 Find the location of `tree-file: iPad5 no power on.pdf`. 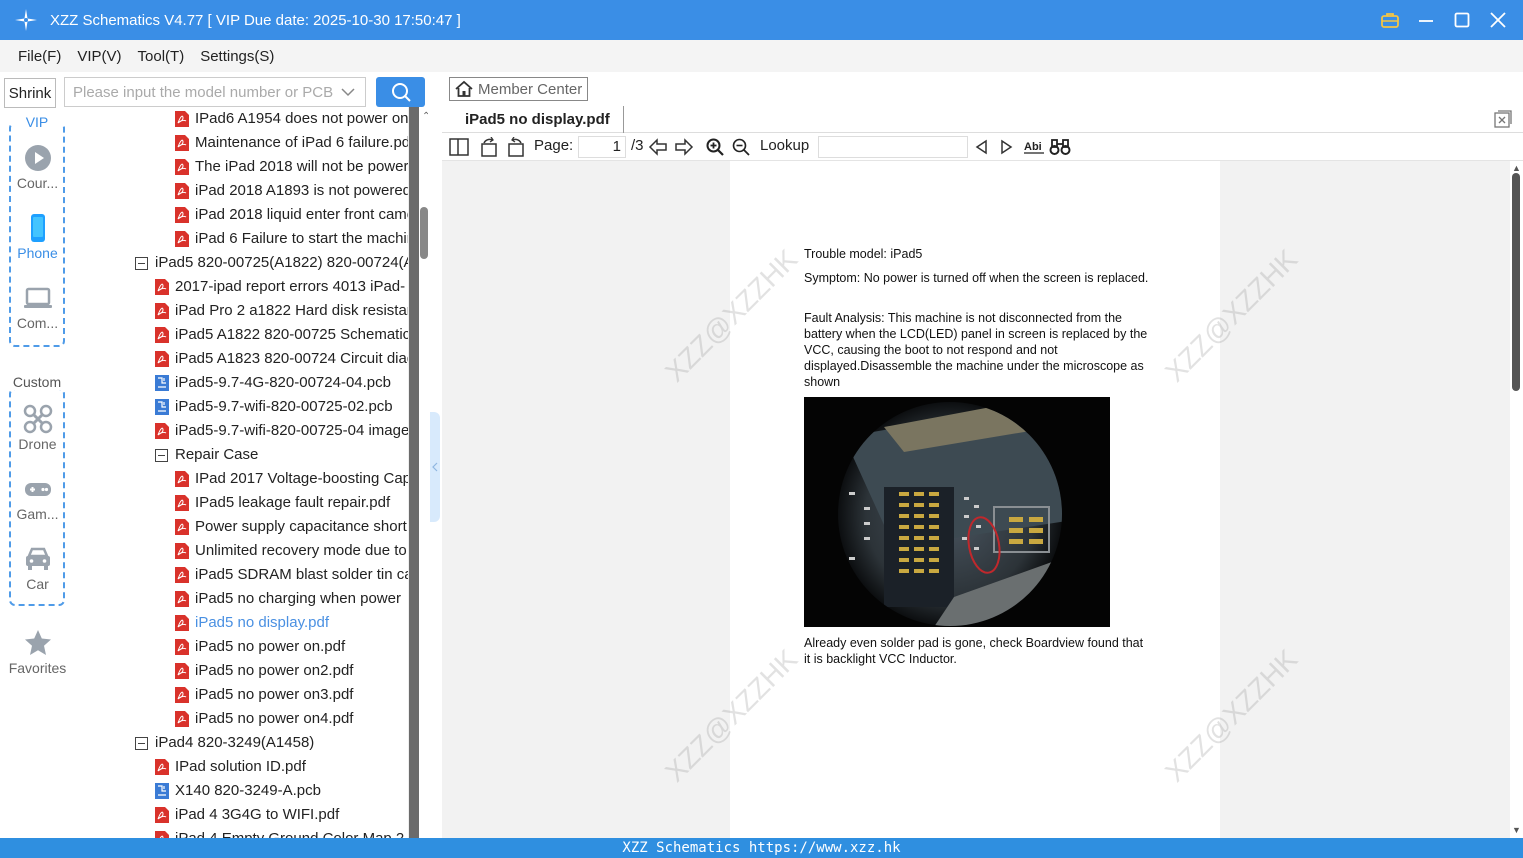

tree-file: iPad5 no power on.pdf is located at coordinates (260, 647).